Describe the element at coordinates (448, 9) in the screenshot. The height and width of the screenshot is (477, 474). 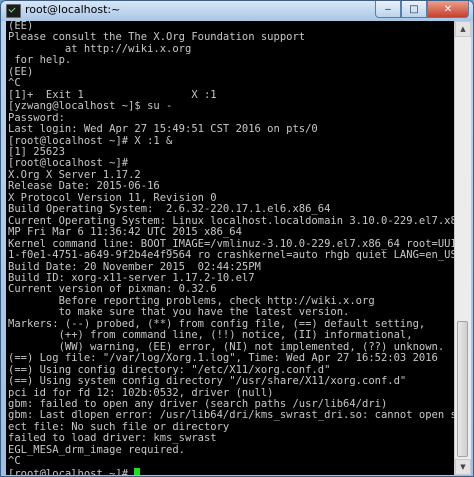
I see `close-button: ✕` at that location.